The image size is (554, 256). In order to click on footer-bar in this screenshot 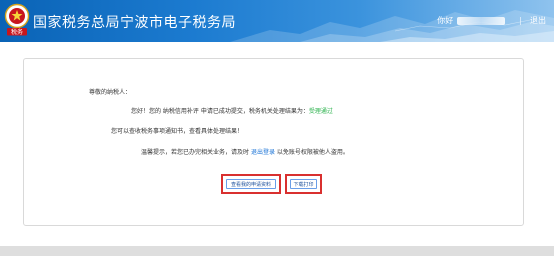, I will do `click(277, 251)`.